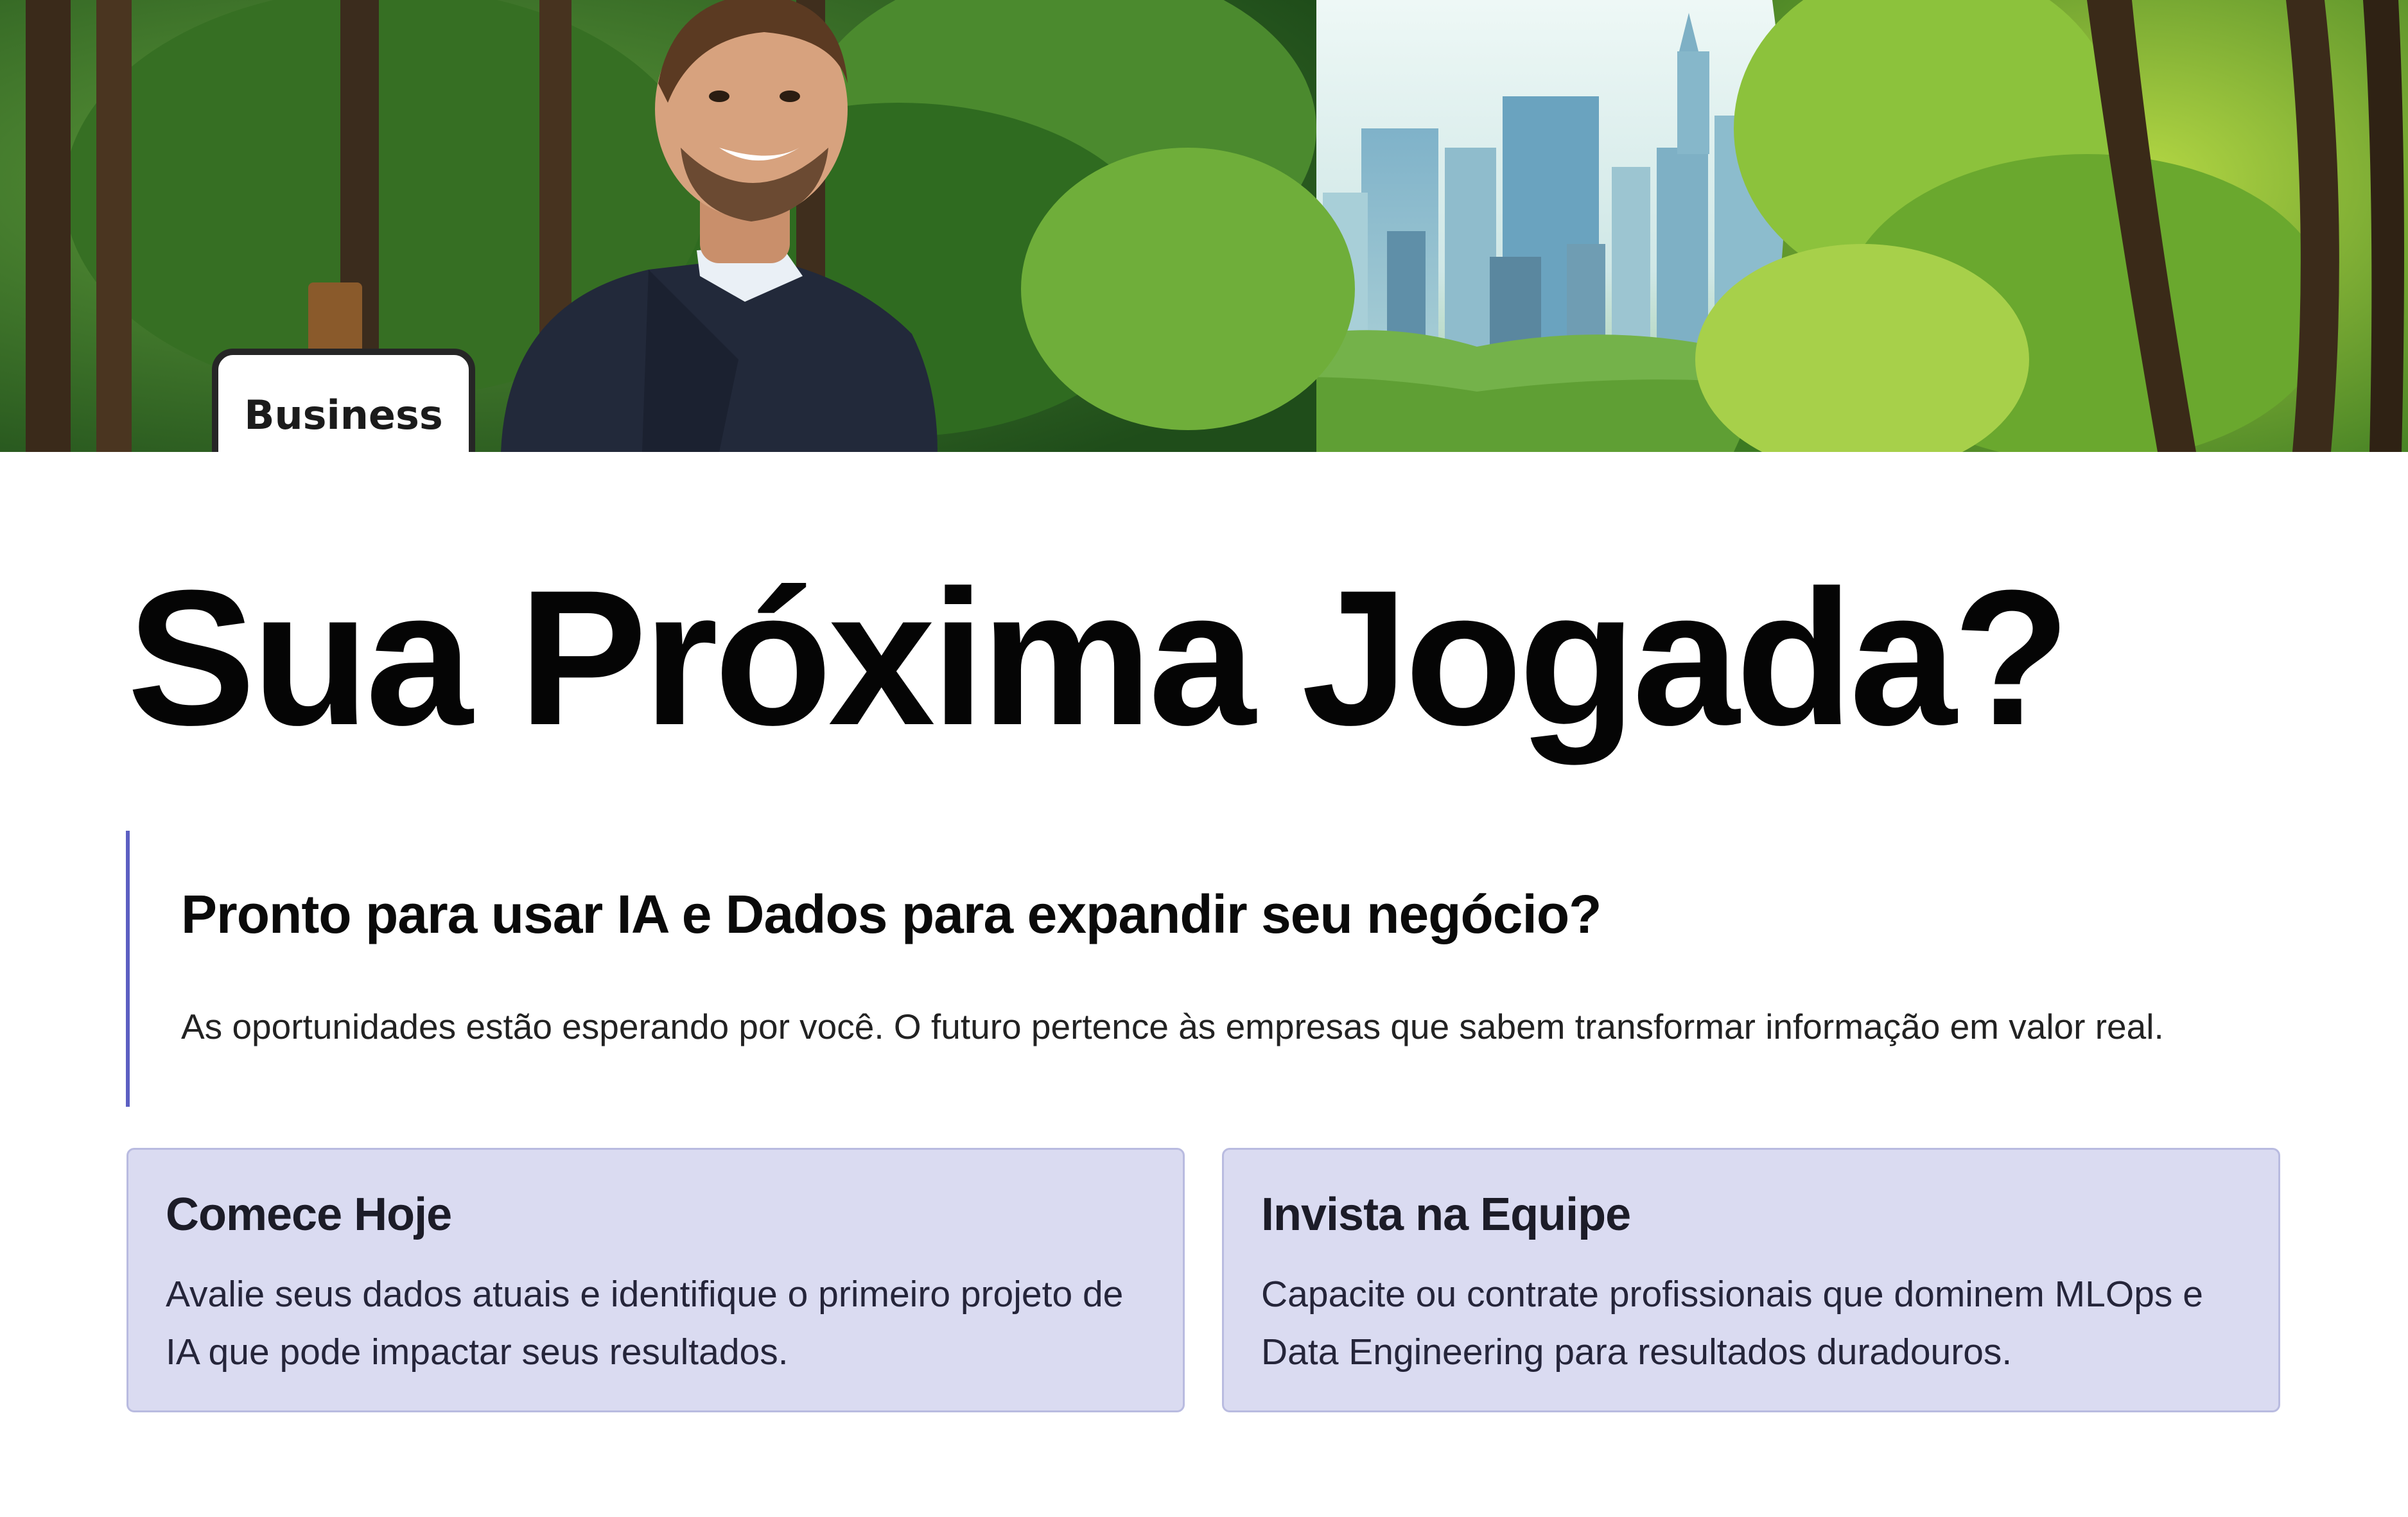 Image resolution: width=2408 pixels, height=1517 pixels. Describe the element at coordinates (1446, 1214) in the screenshot. I see `card-title: Invista na Equipe` at that location.